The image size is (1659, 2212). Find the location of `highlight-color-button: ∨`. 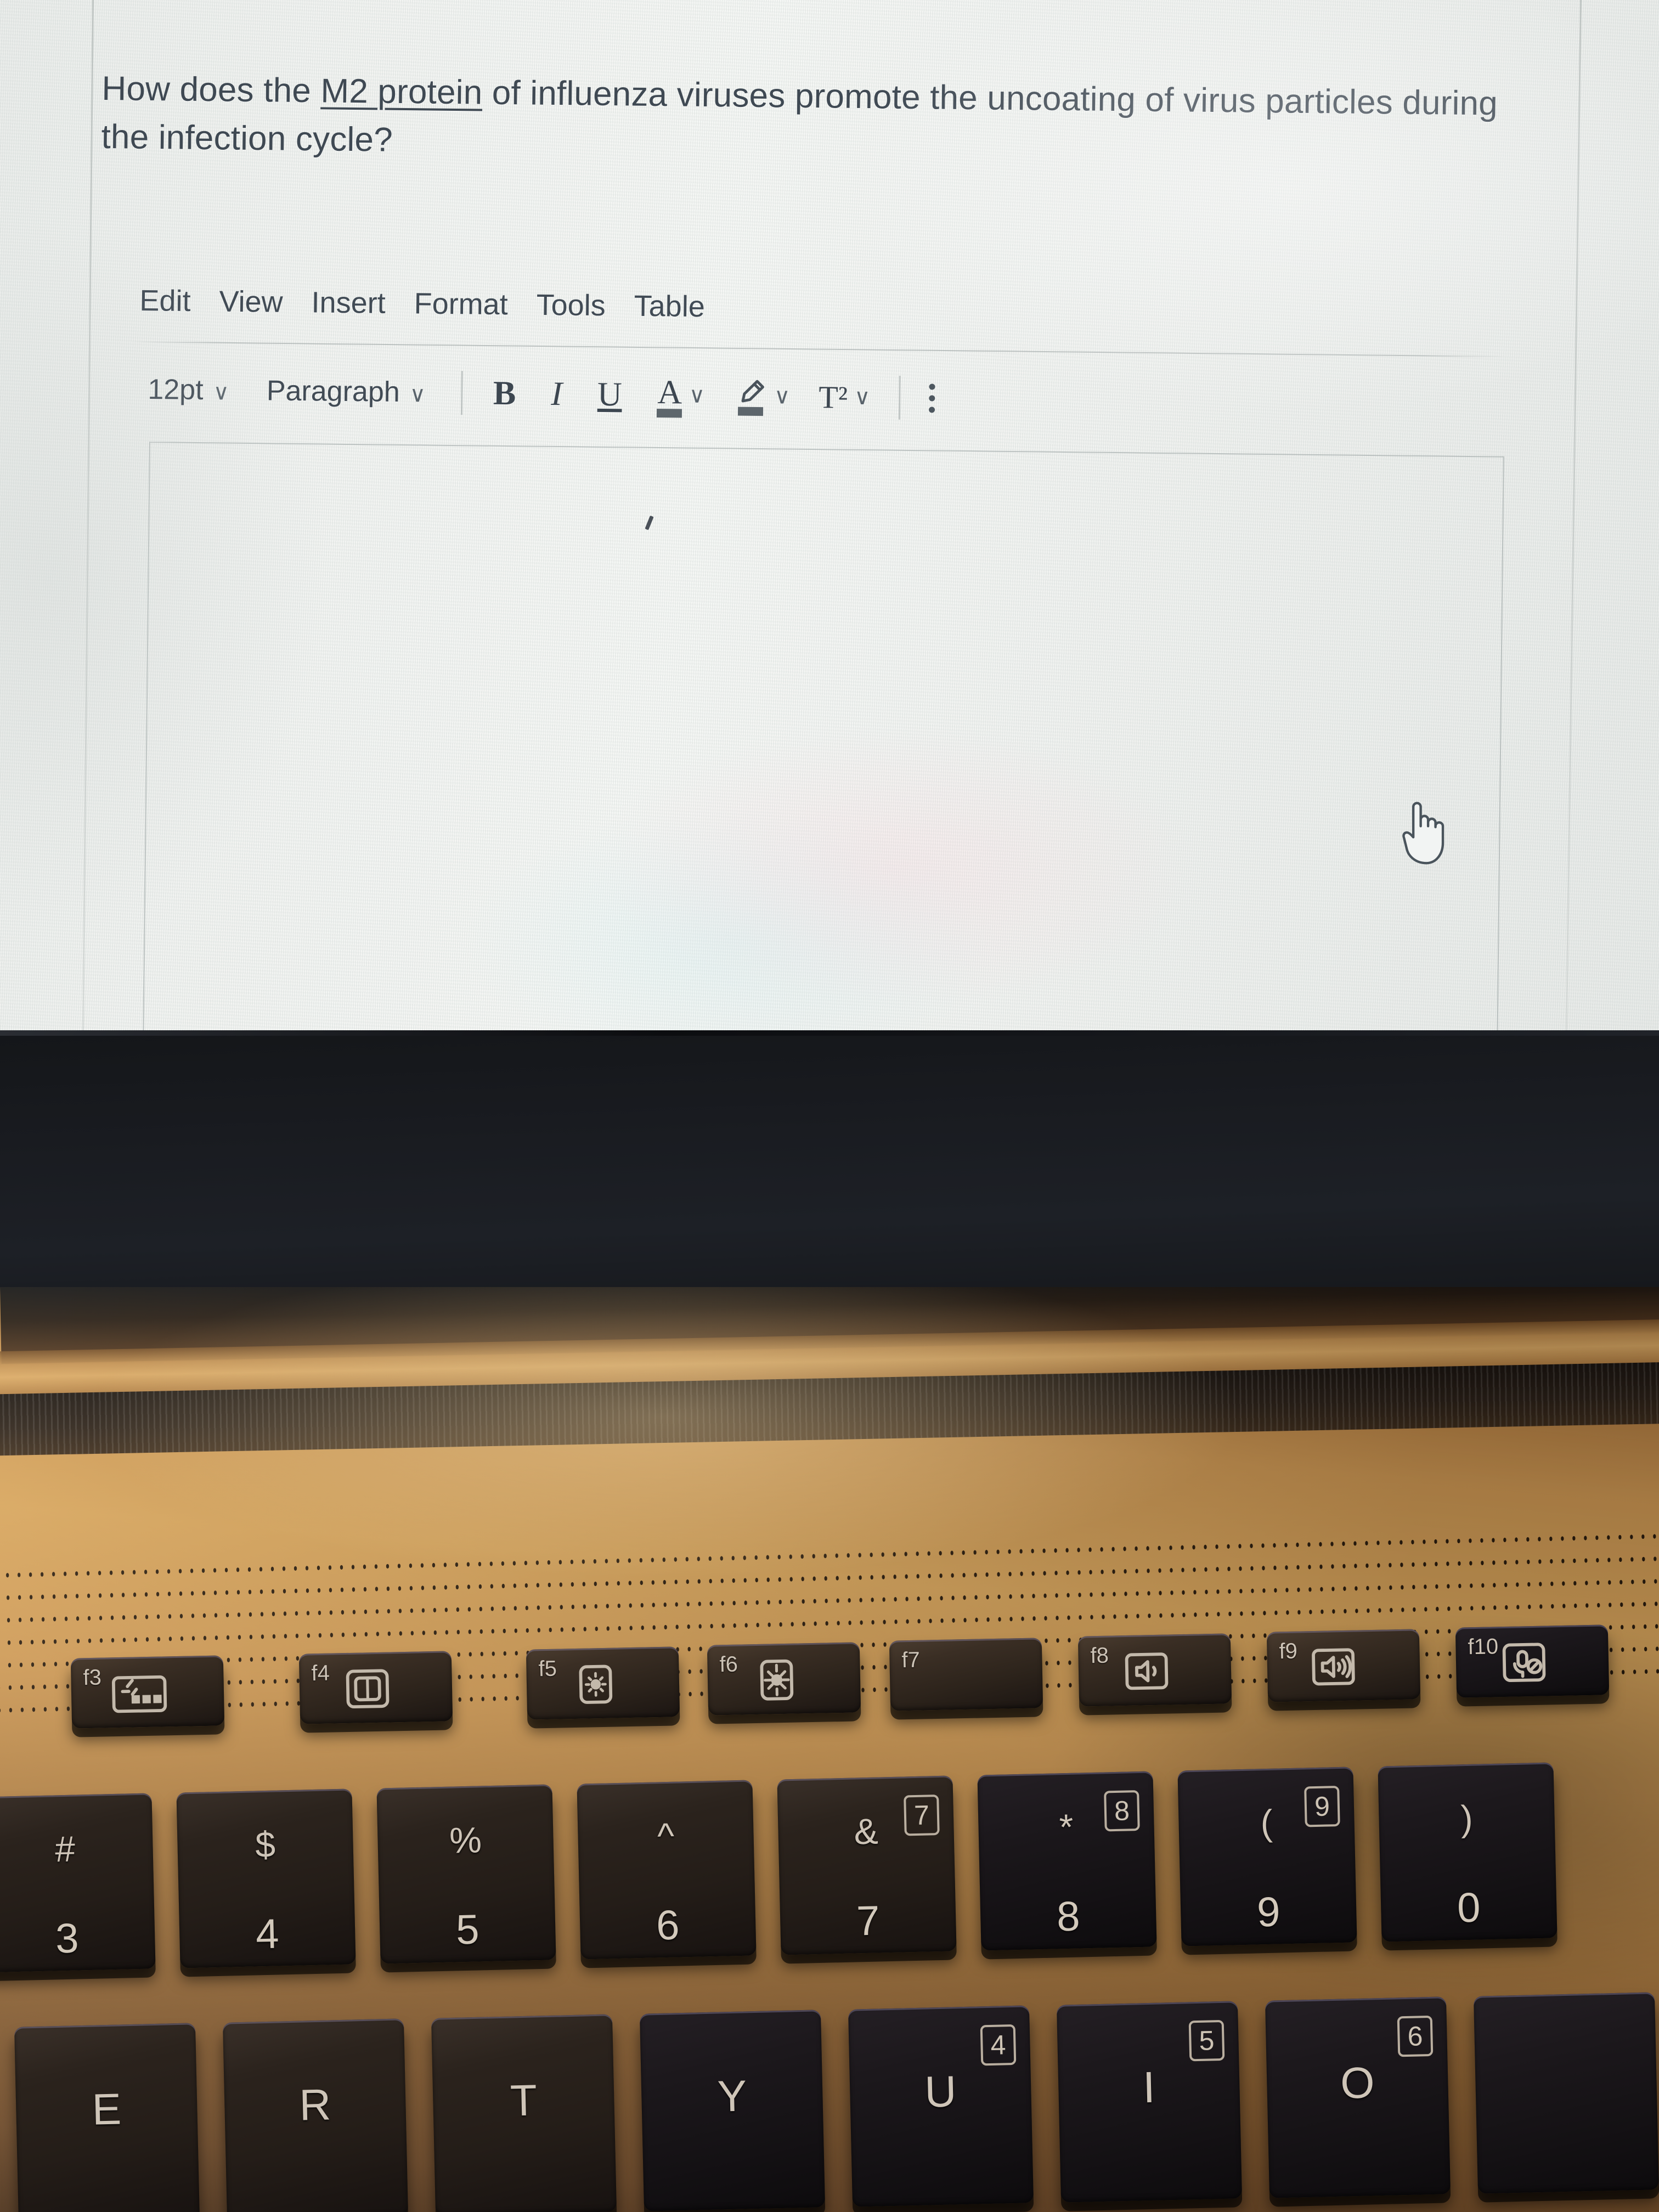

highlight-color-button: ∨ is located at coordinates (762, 396).